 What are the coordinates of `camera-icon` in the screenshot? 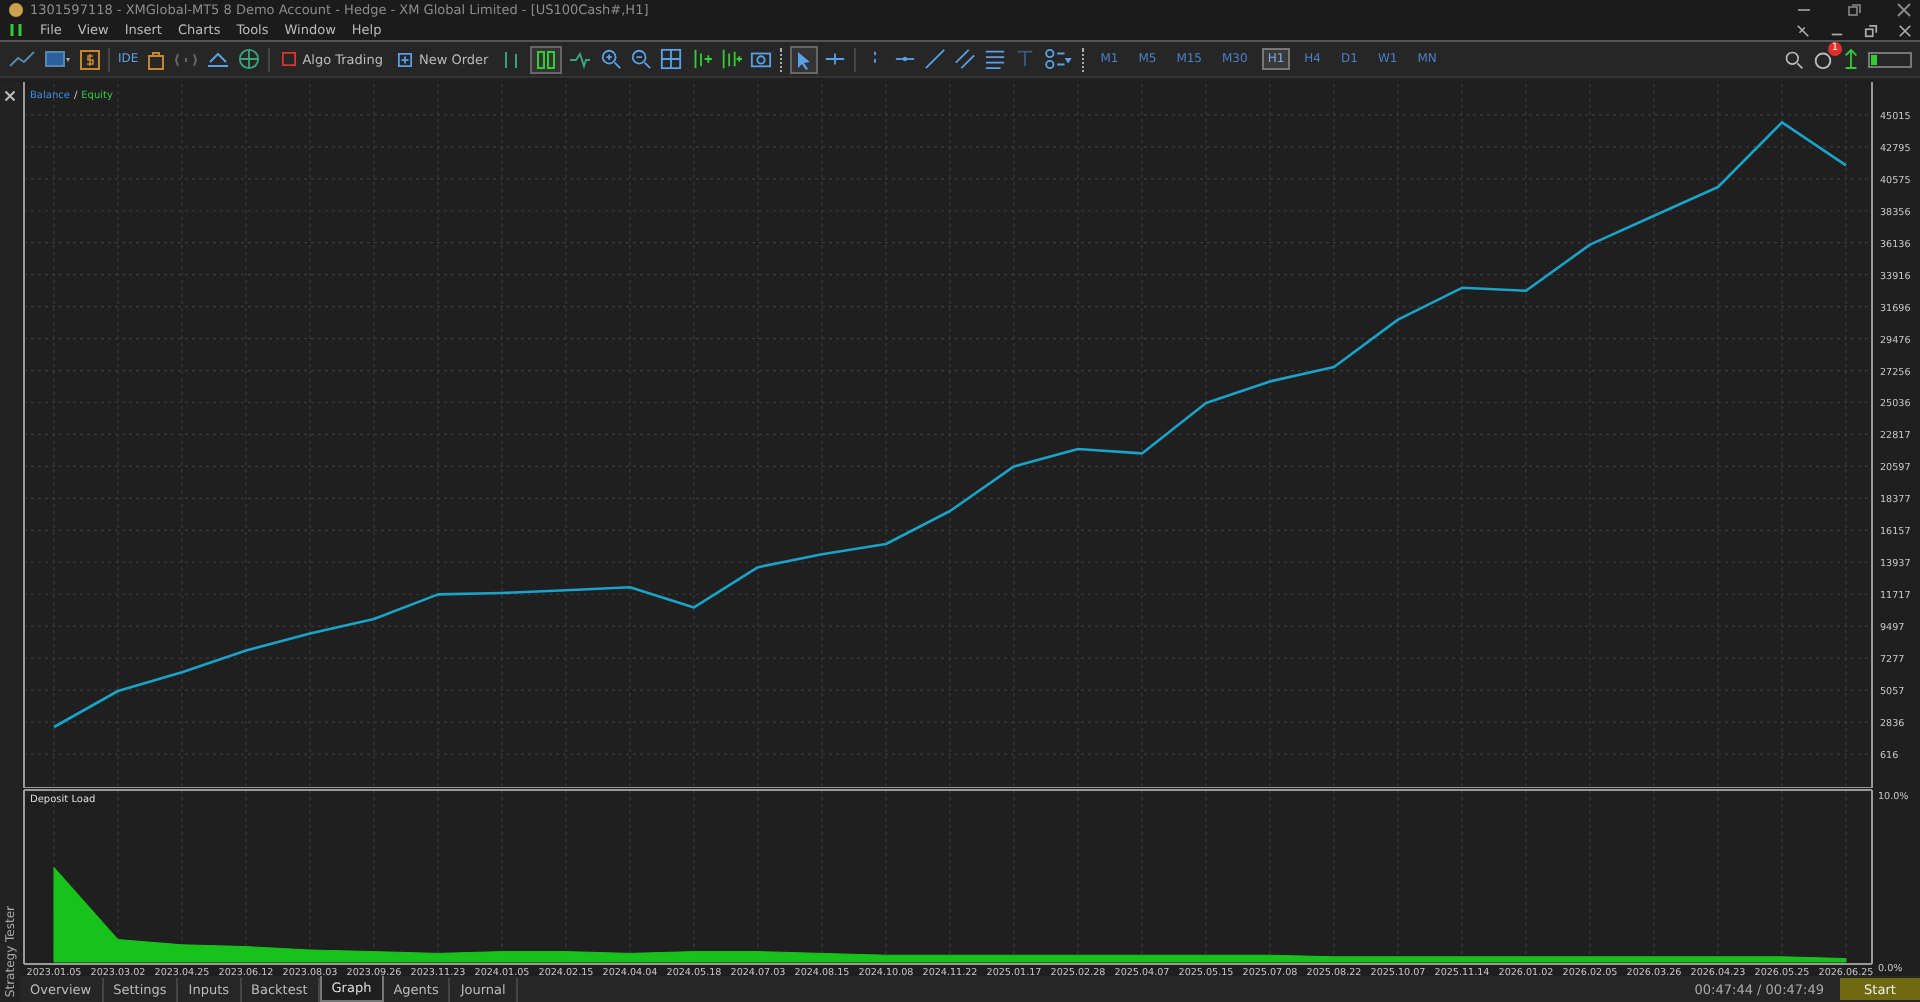 It's located at (761, 59).